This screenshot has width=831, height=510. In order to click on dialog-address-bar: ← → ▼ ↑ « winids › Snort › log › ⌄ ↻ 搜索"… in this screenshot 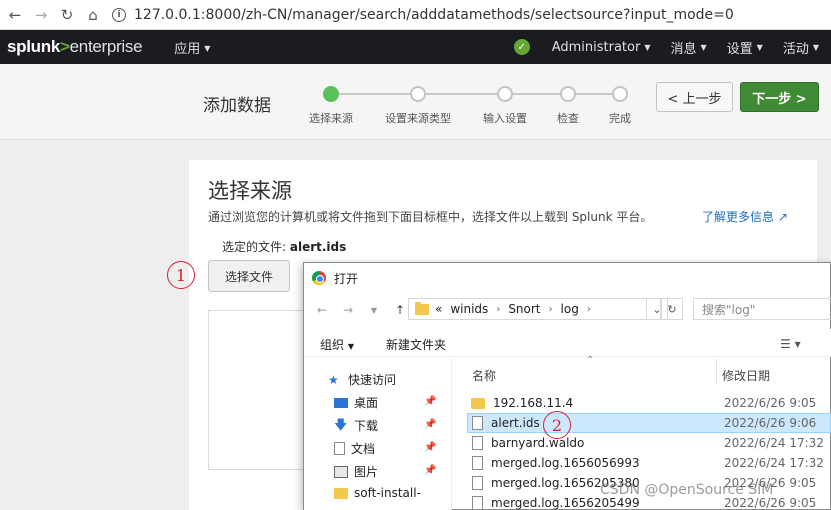, I will do `click(567, 310)`.